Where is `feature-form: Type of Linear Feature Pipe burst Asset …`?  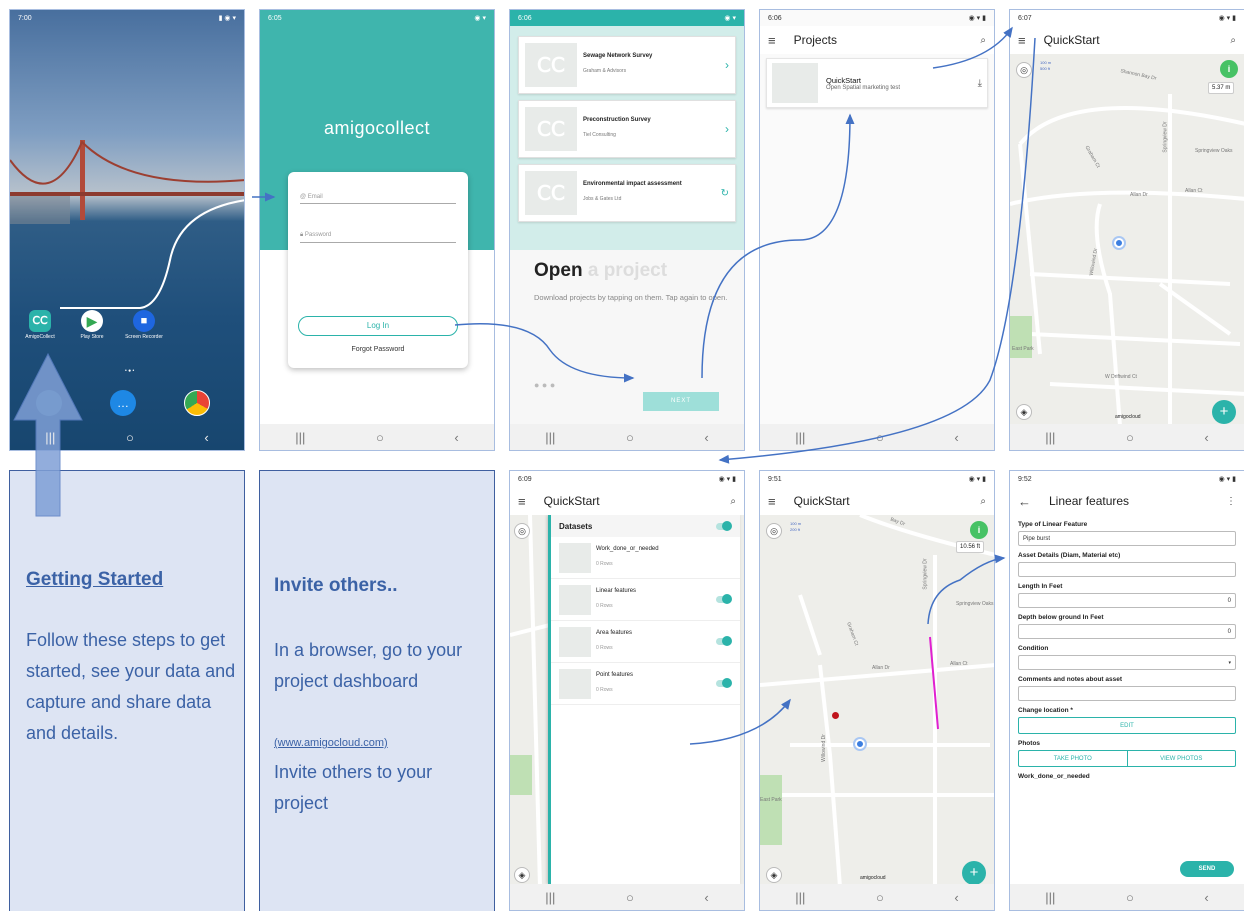 feature-form: Type of Linear Feature Pipe burst Asset … is located at coordinates (1127, 650).